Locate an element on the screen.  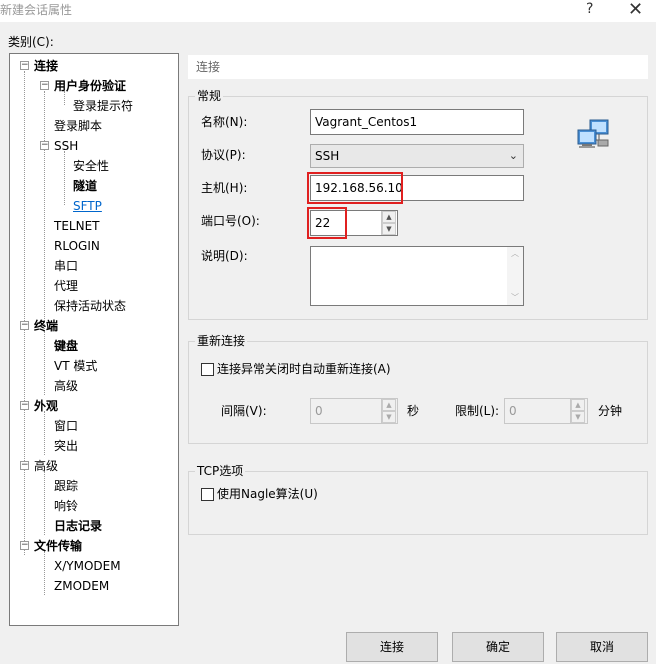
scroll-up-icon: ︿ is located at coordinates (515, 254).